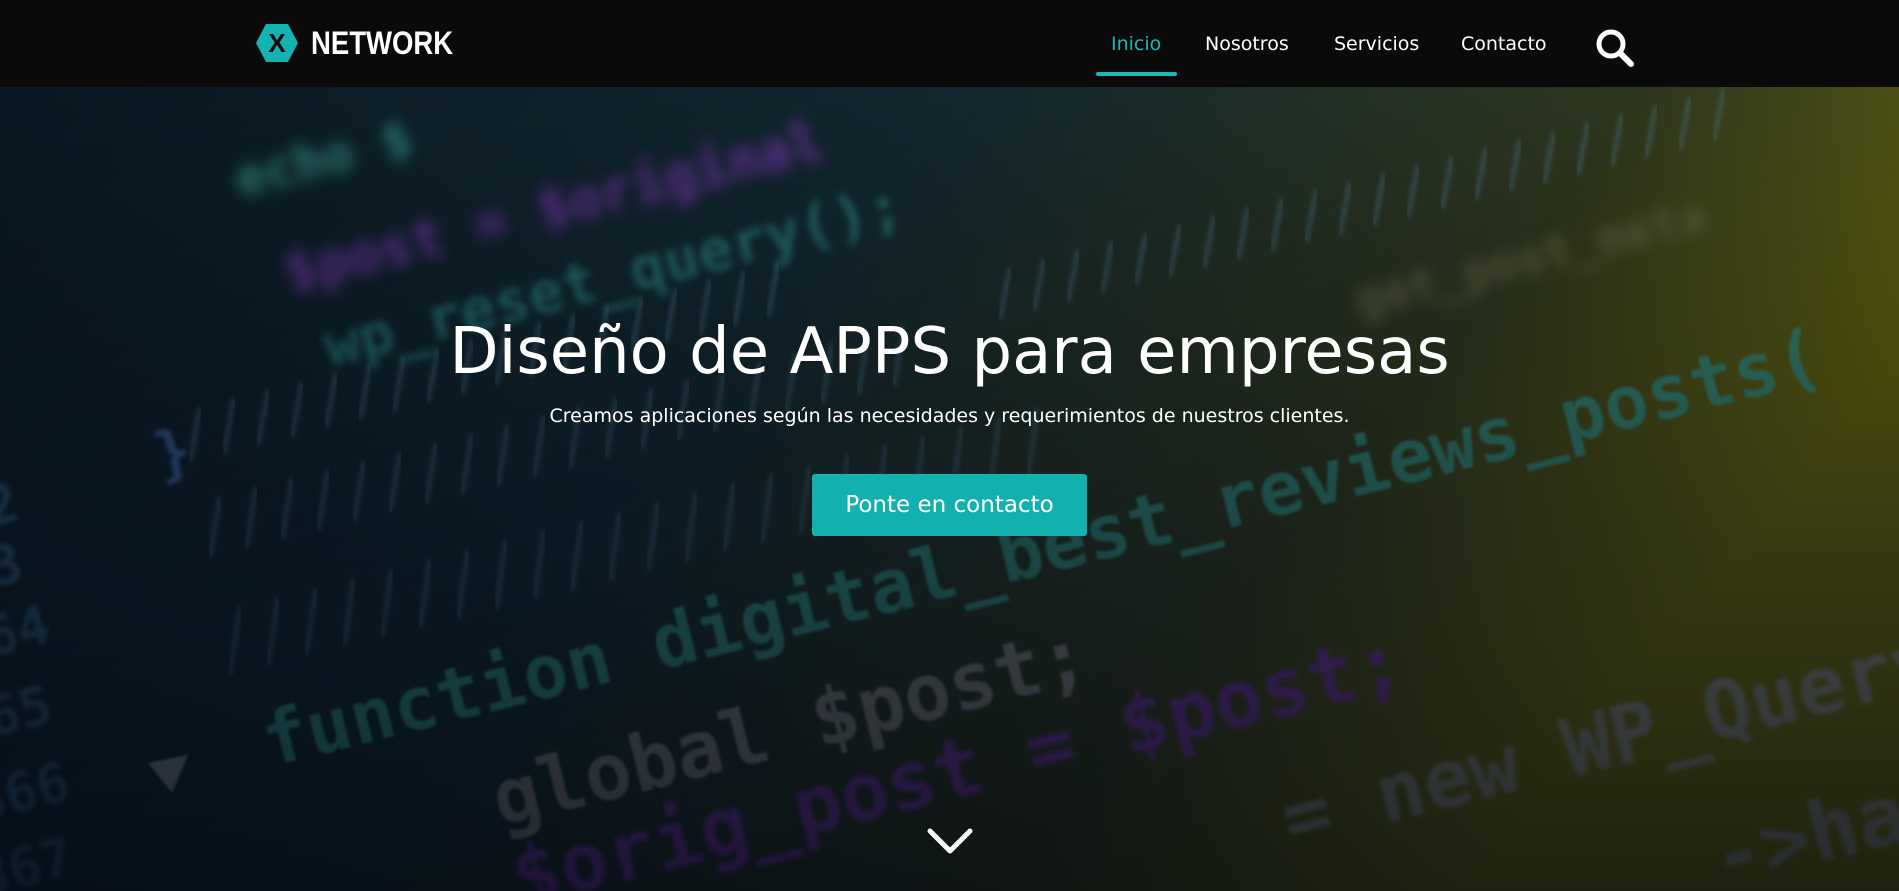  What do you see at coordinates (1614, 47) in the screenshot?
I see `search-icon` at bounding box center [1614, 47].